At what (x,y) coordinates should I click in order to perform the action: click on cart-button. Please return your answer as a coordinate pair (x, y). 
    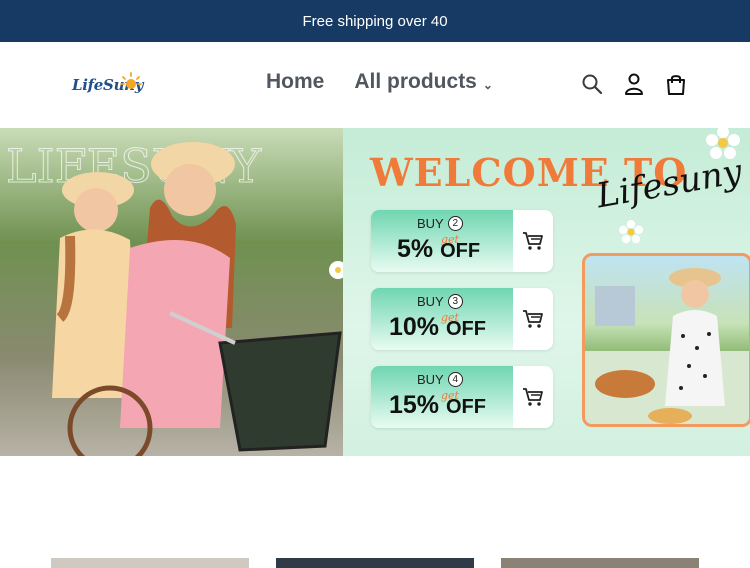
    Looking at the image, I should click on (676, 84).